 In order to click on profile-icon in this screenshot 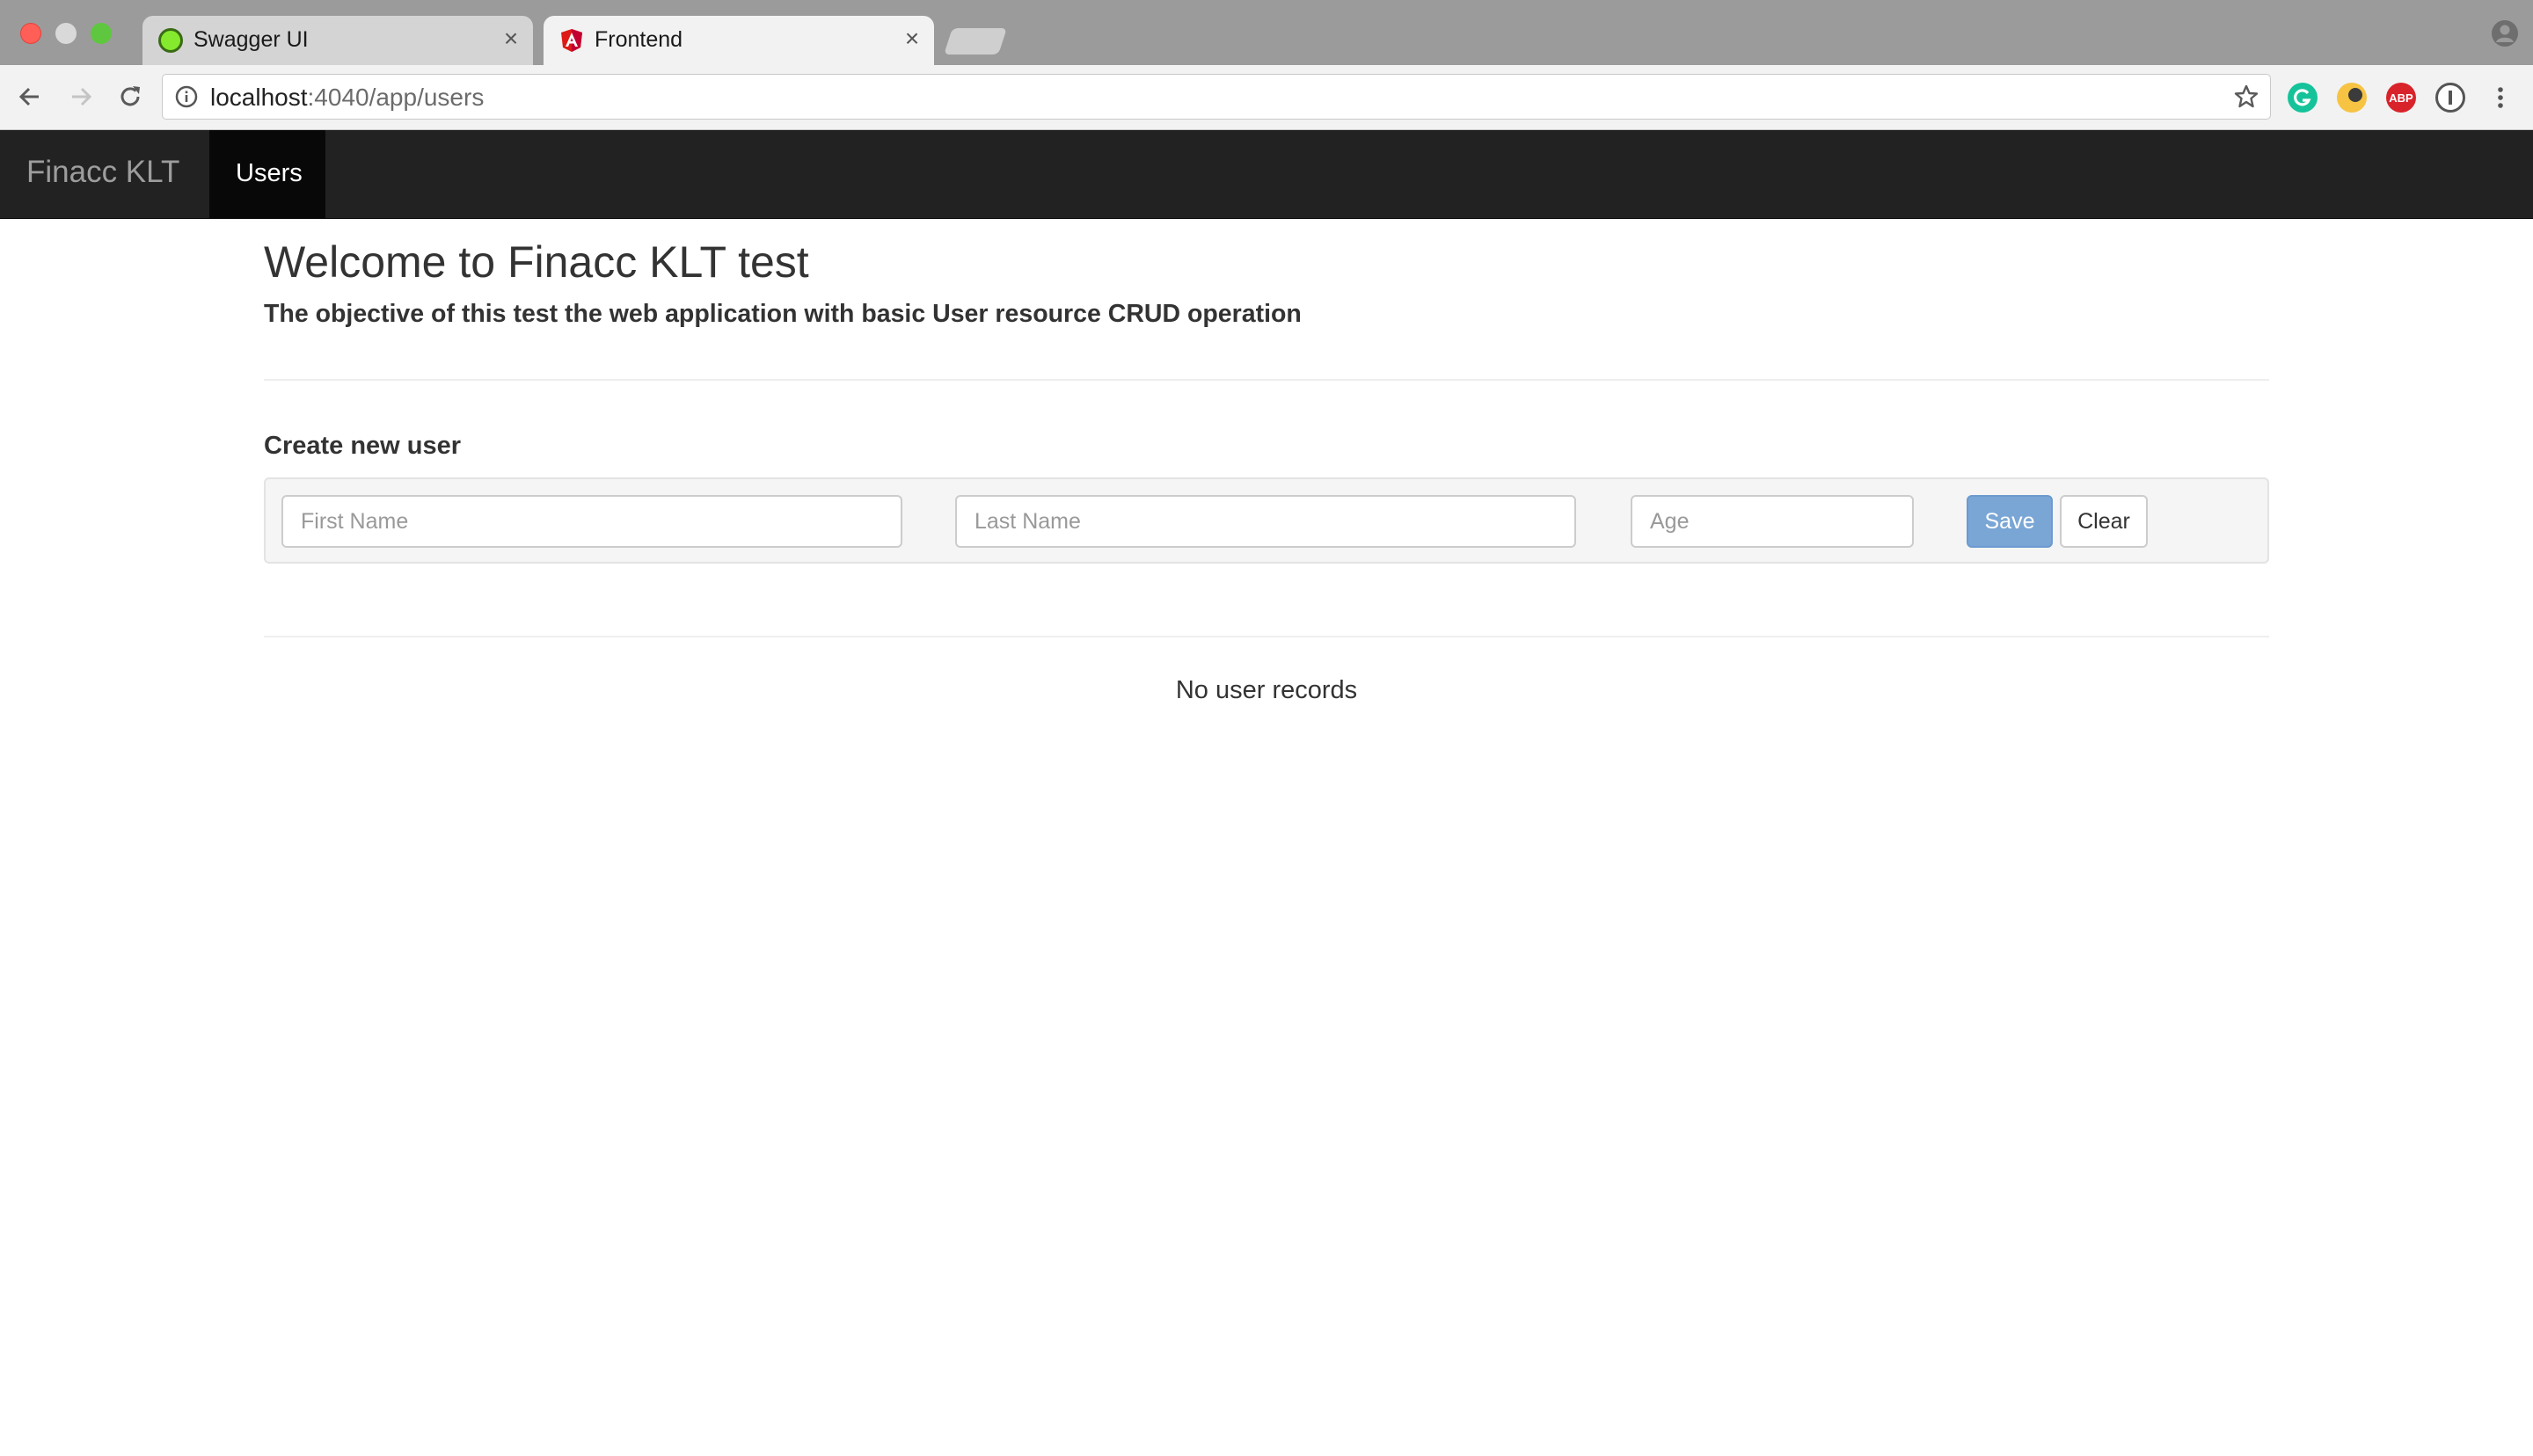, I will do `click(2505, 33)`.